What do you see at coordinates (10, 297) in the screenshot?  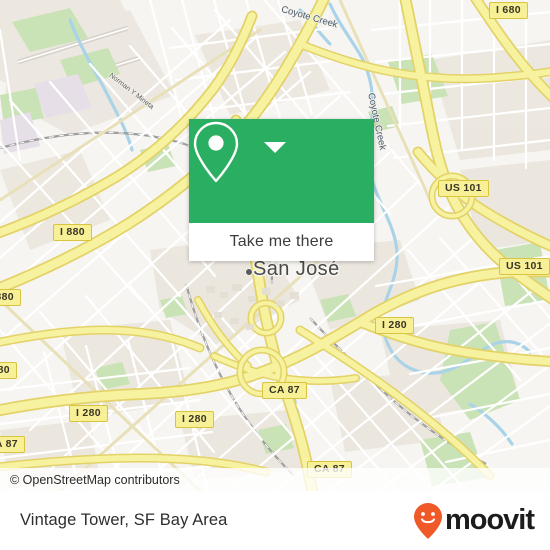 I see `shield-i-880-edge: I 880` at bounding box center [10, 297].